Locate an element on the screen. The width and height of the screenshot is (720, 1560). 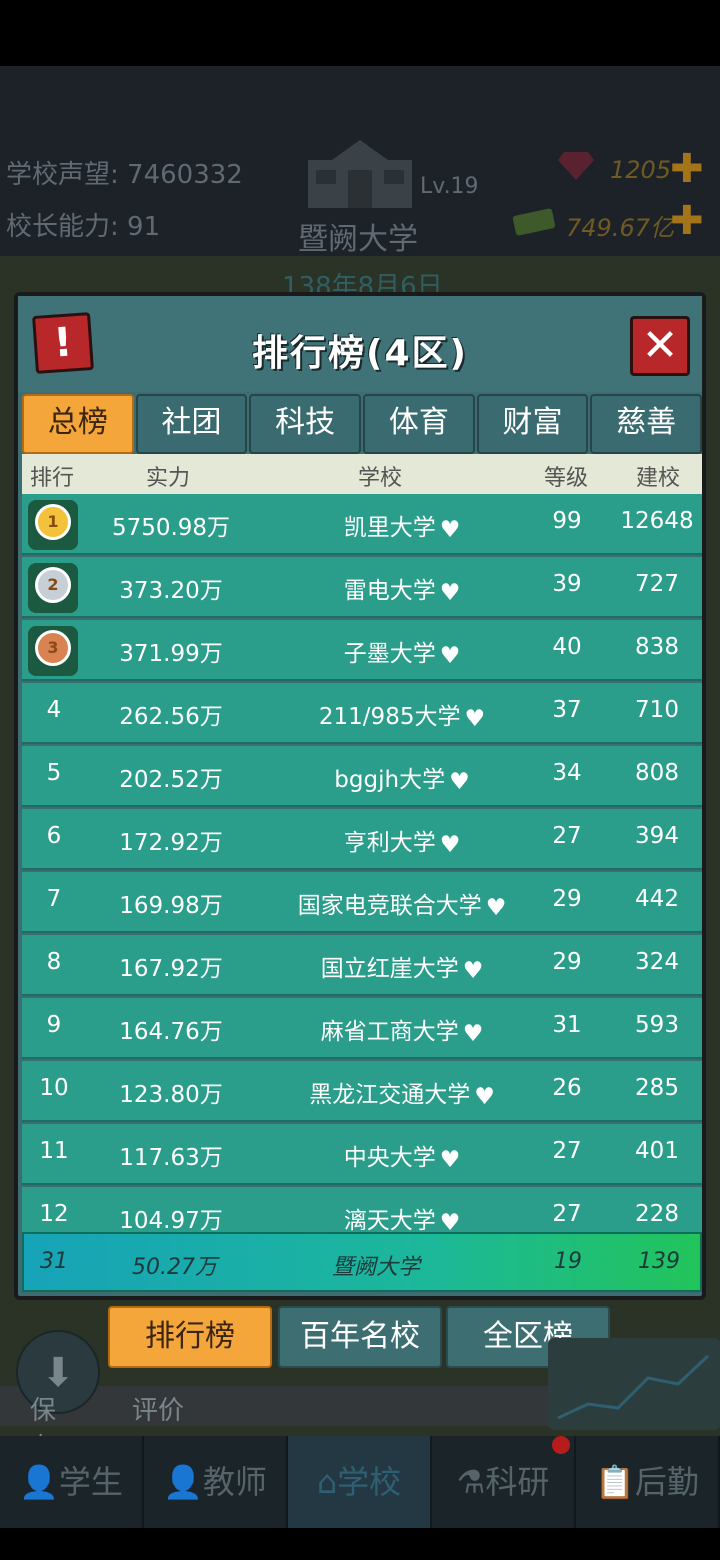
student-icon: 👤 is located at coordinates (39, 1482).